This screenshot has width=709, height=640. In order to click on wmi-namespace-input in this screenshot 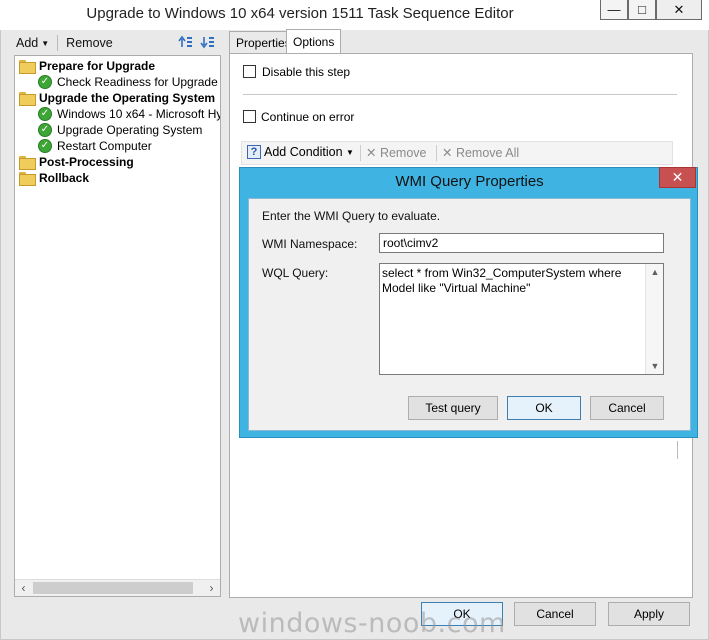, I will do `click(521, 243)`.